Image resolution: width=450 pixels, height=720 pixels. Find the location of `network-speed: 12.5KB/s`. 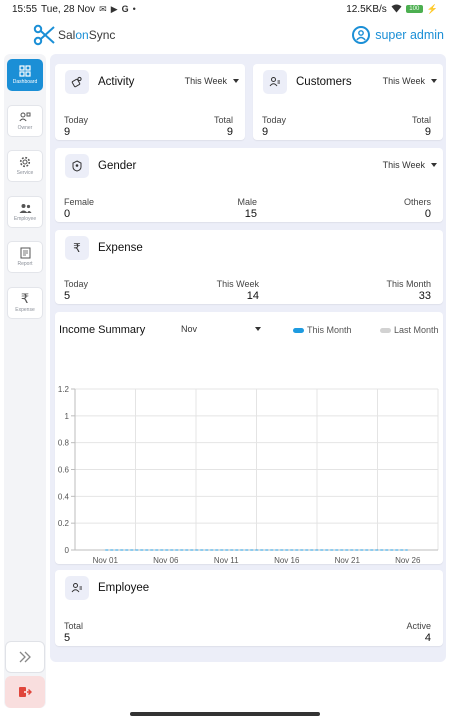

network-speed: 12.5KB/s is located at coordinates (366, 9).